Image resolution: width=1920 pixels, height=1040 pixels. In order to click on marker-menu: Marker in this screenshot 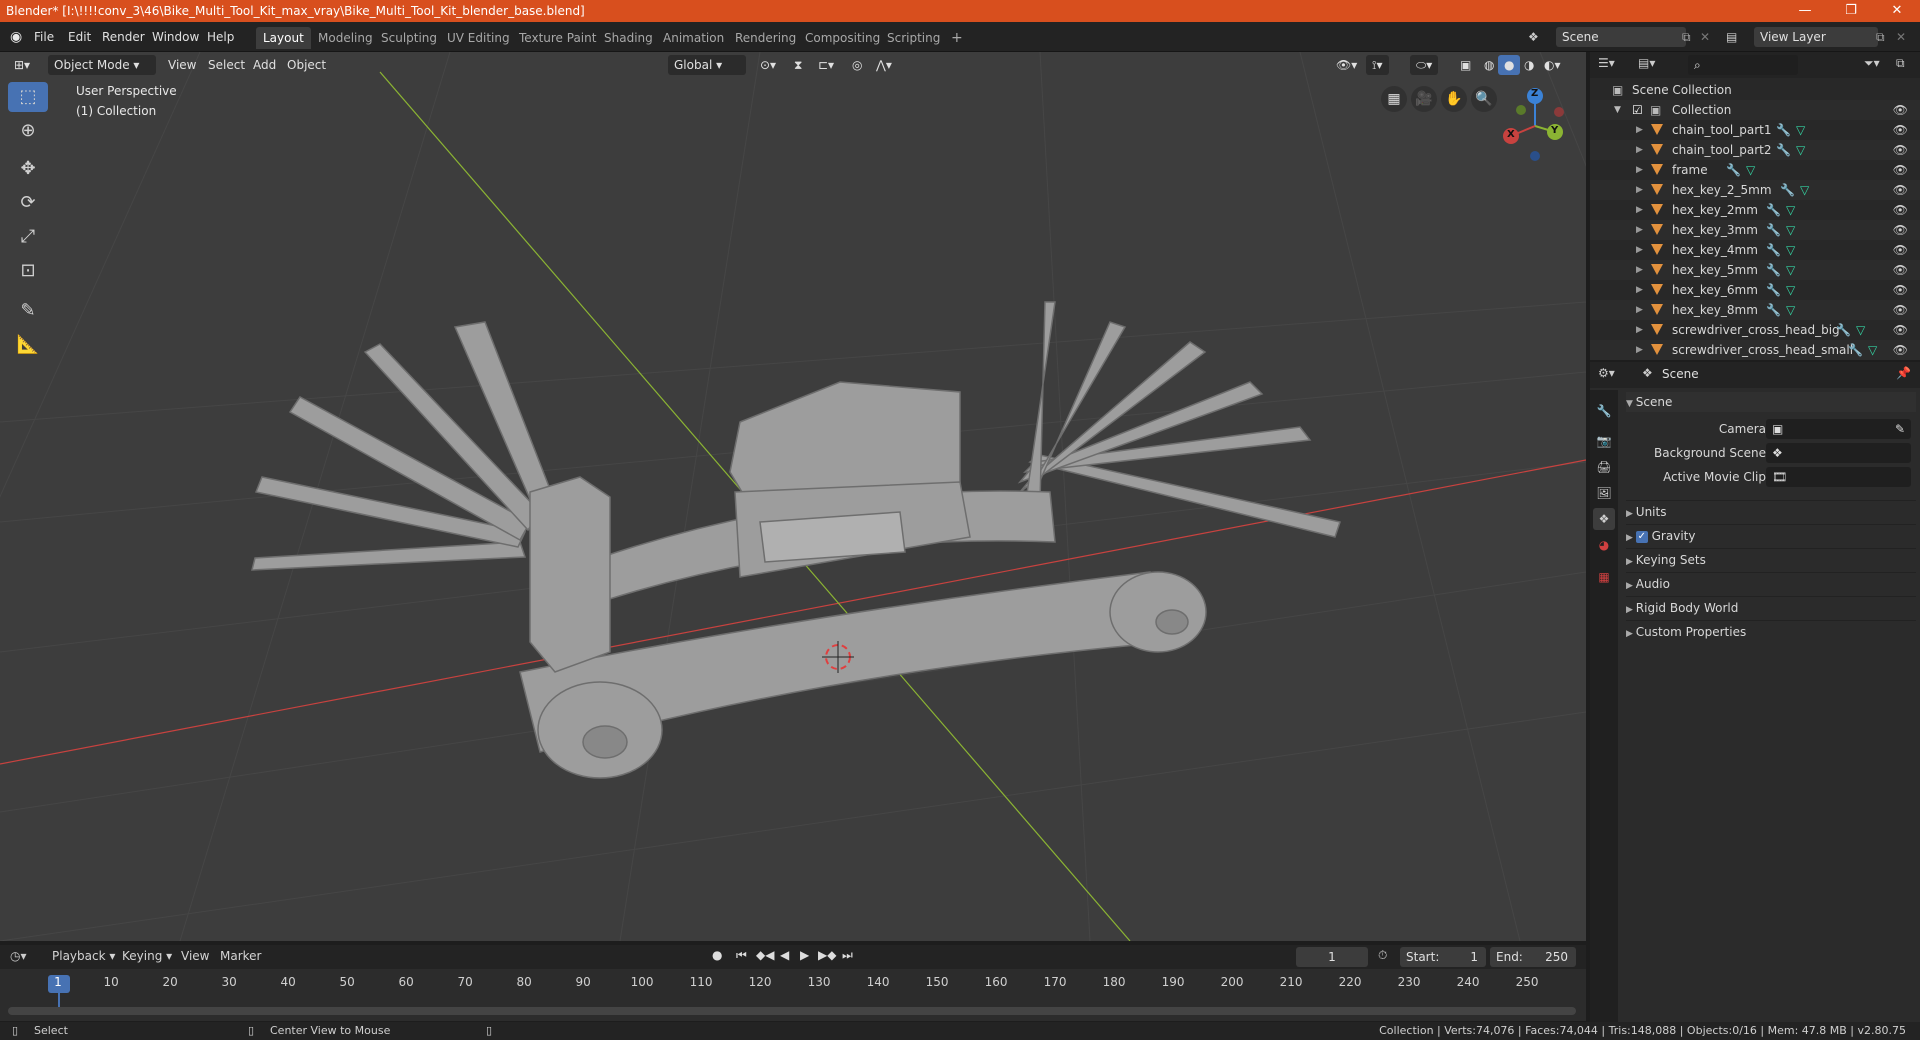, I will do `click(240, 956)`.